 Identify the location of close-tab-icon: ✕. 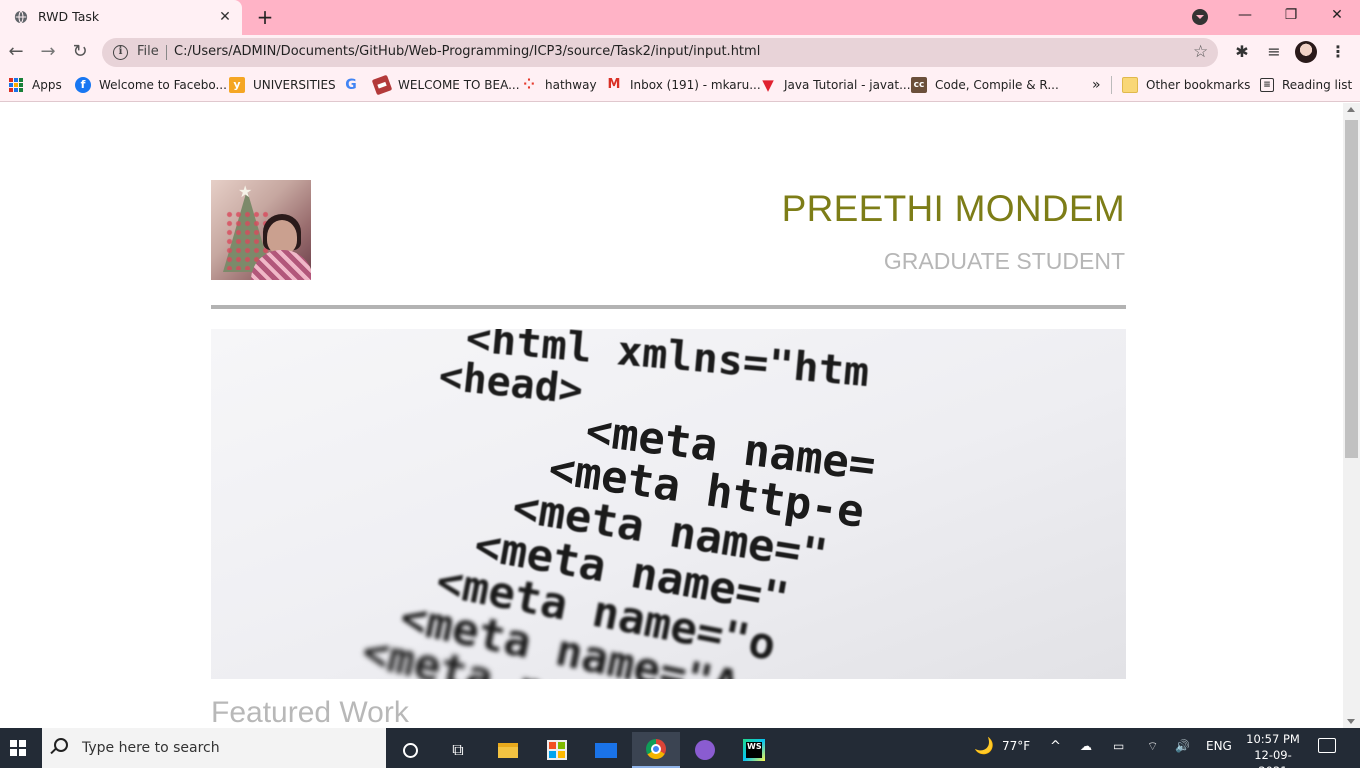
(225, 17).